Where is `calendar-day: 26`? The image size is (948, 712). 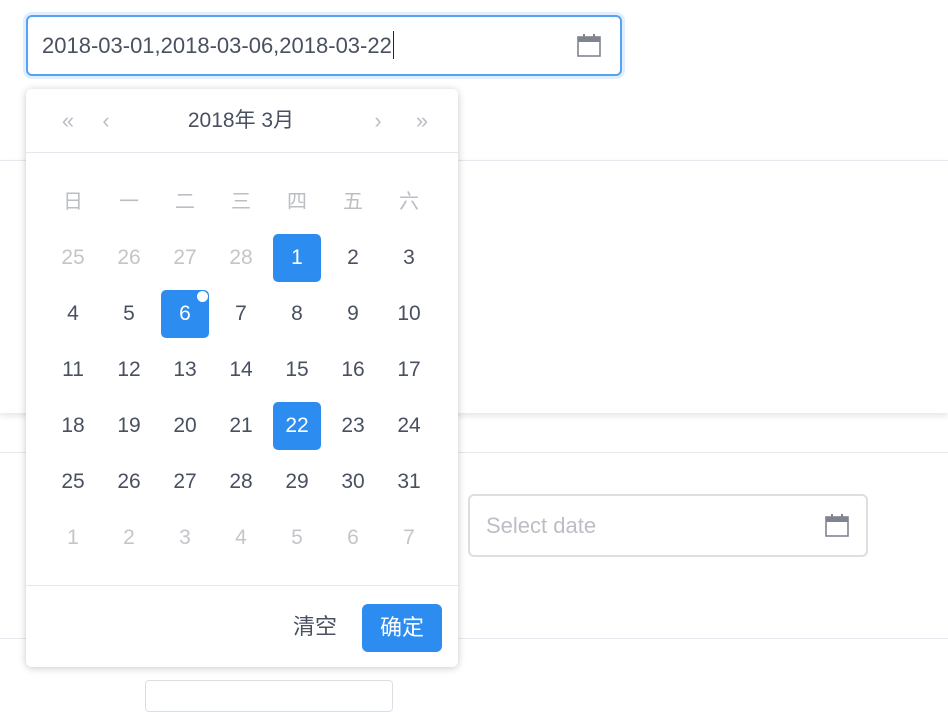 calendar-day: 26 is located at coordinates (129, 482).